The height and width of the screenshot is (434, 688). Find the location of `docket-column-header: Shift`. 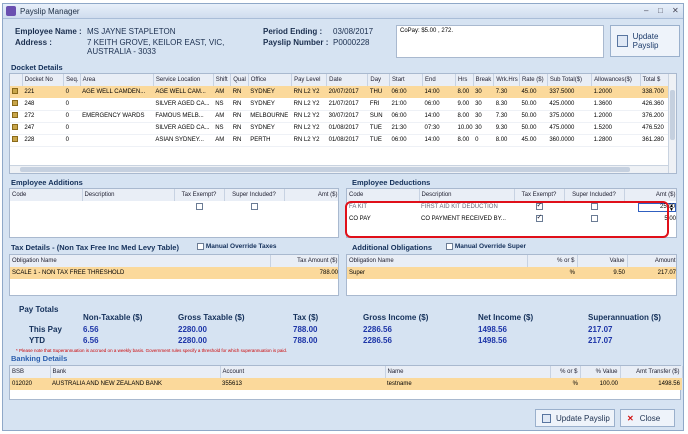

docket-column-header: Shift is located at coordinates (222, 80).